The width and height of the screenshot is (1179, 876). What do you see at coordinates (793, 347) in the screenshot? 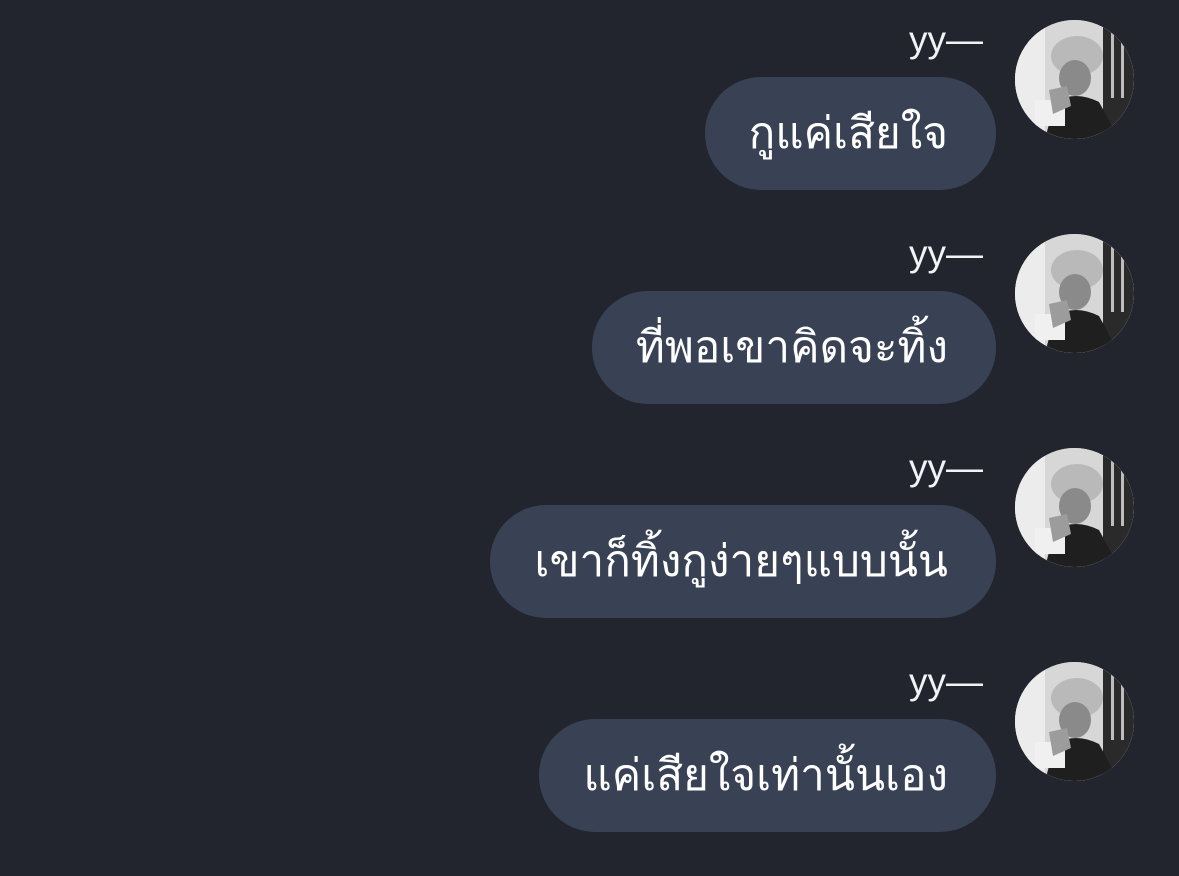
I see `message-bubble: ที่พอเขาคิดจะทิ้ง` at bounding box center [793, 347].